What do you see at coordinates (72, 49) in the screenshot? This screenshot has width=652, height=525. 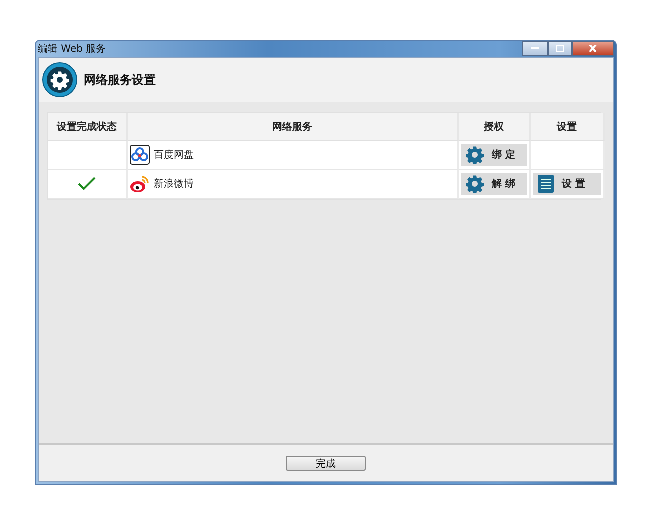 I see `window-title: 编辑 Web 服务` at bounding box center [72, 49].